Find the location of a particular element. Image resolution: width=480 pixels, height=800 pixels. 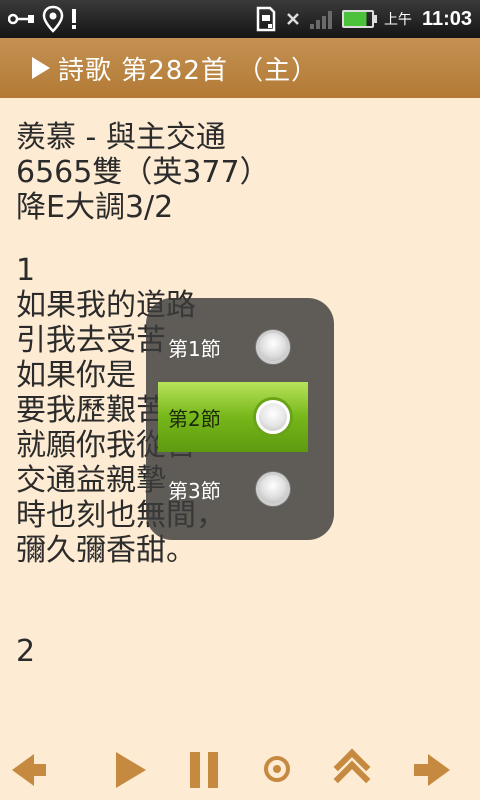

page-title: 詩歌 第282首 （主） is located at coordinates (188, 70).